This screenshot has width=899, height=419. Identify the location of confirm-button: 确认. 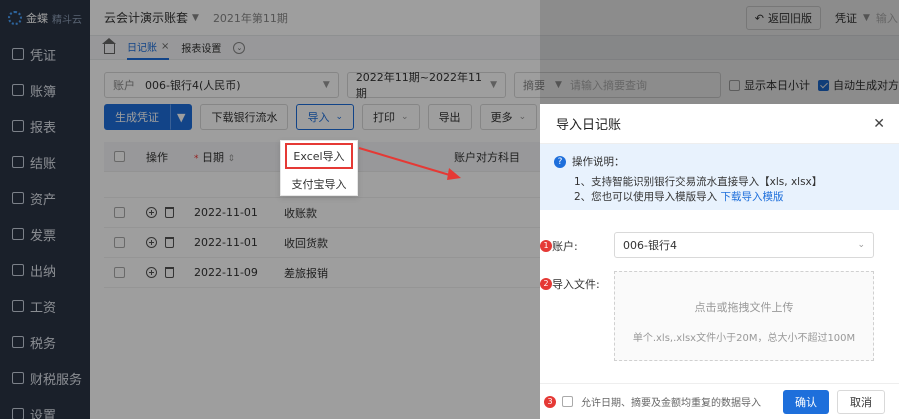
(806, 402).